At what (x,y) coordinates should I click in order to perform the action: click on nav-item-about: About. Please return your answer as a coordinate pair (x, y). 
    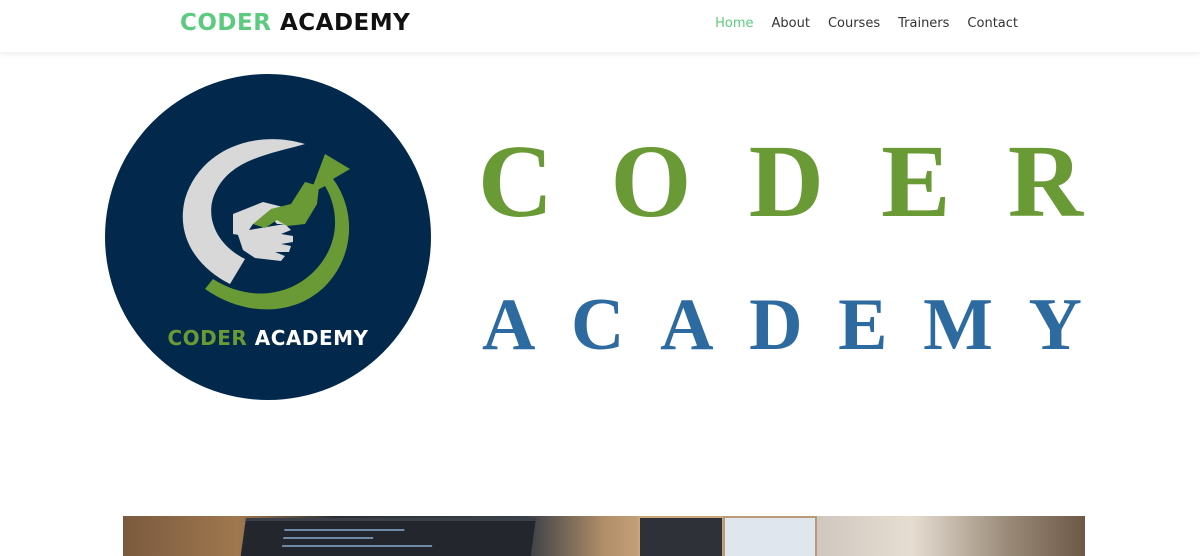
    Looking at the image, I should click on (791, 23).